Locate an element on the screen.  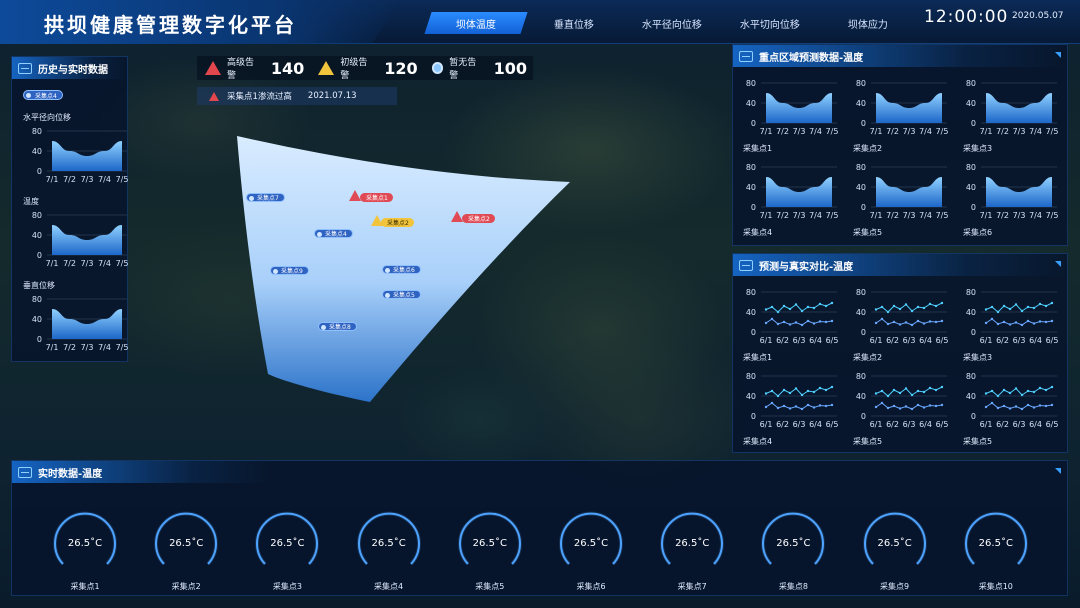
warning-triangle-red-icon is located at coordinates (213, 68).